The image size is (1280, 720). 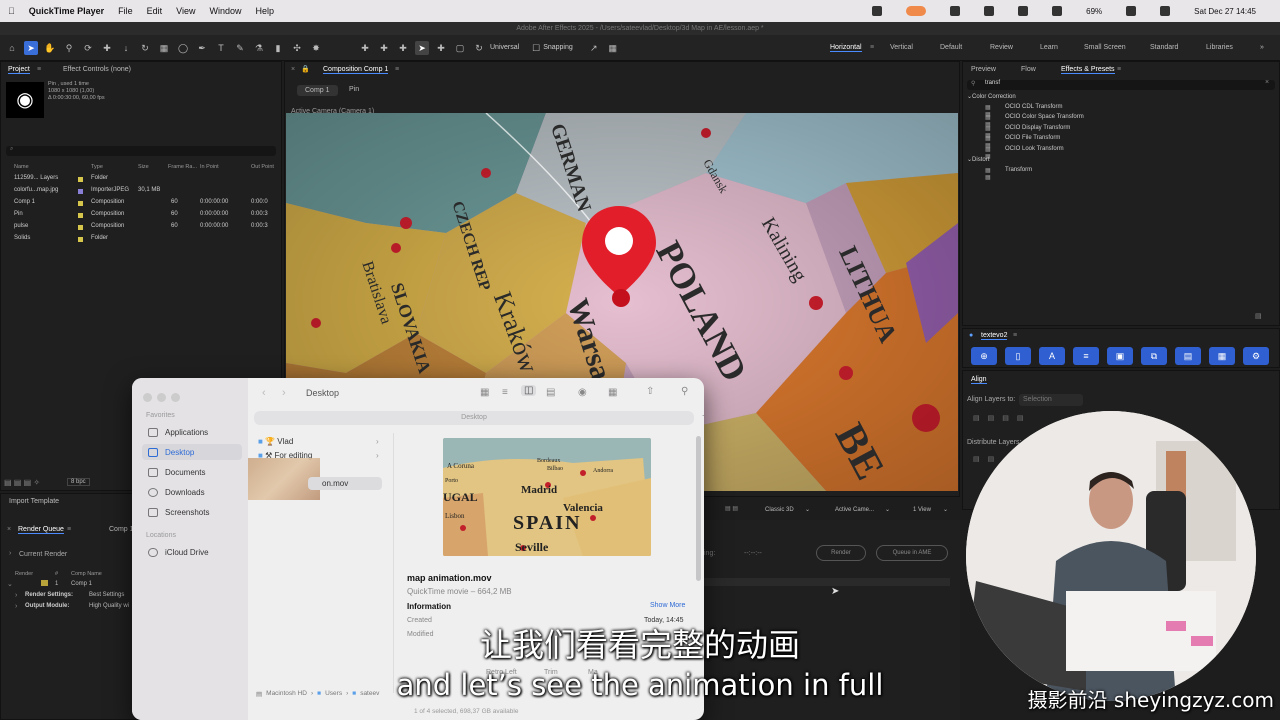 What do you see at coordinates (12, 48) in the screenshot?
I see `home-icon: ⌂` at bounding box center [12, 48].